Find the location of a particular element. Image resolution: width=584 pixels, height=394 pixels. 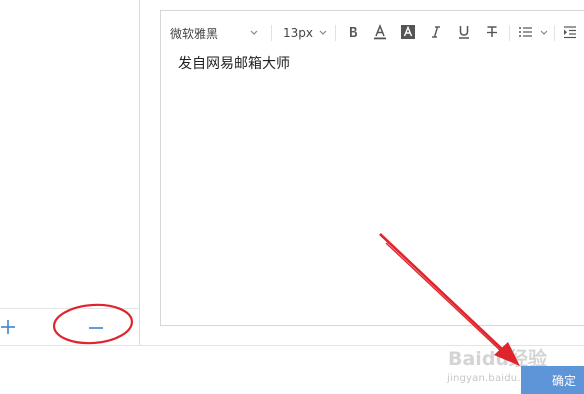

editor-toolbar: 微软雅黑 13px is located at coordinates (372, 32).